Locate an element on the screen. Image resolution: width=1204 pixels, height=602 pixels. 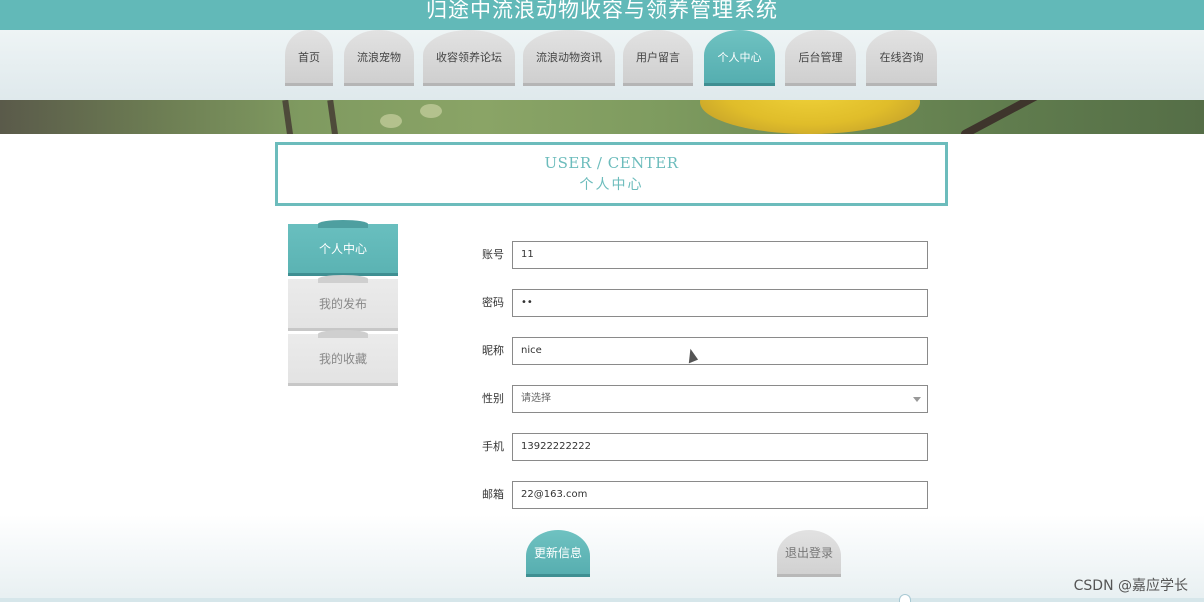
logout-button: 退出登录 is located at coordinates (809, 553).